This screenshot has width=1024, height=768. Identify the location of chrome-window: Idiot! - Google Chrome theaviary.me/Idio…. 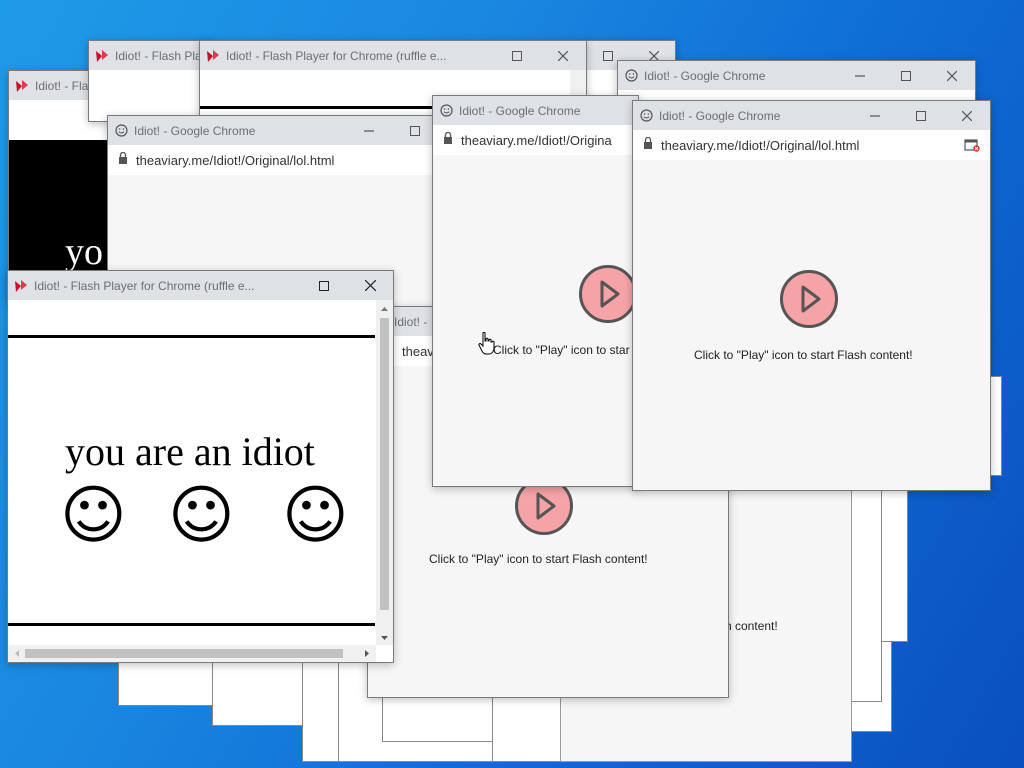
(535, 291).